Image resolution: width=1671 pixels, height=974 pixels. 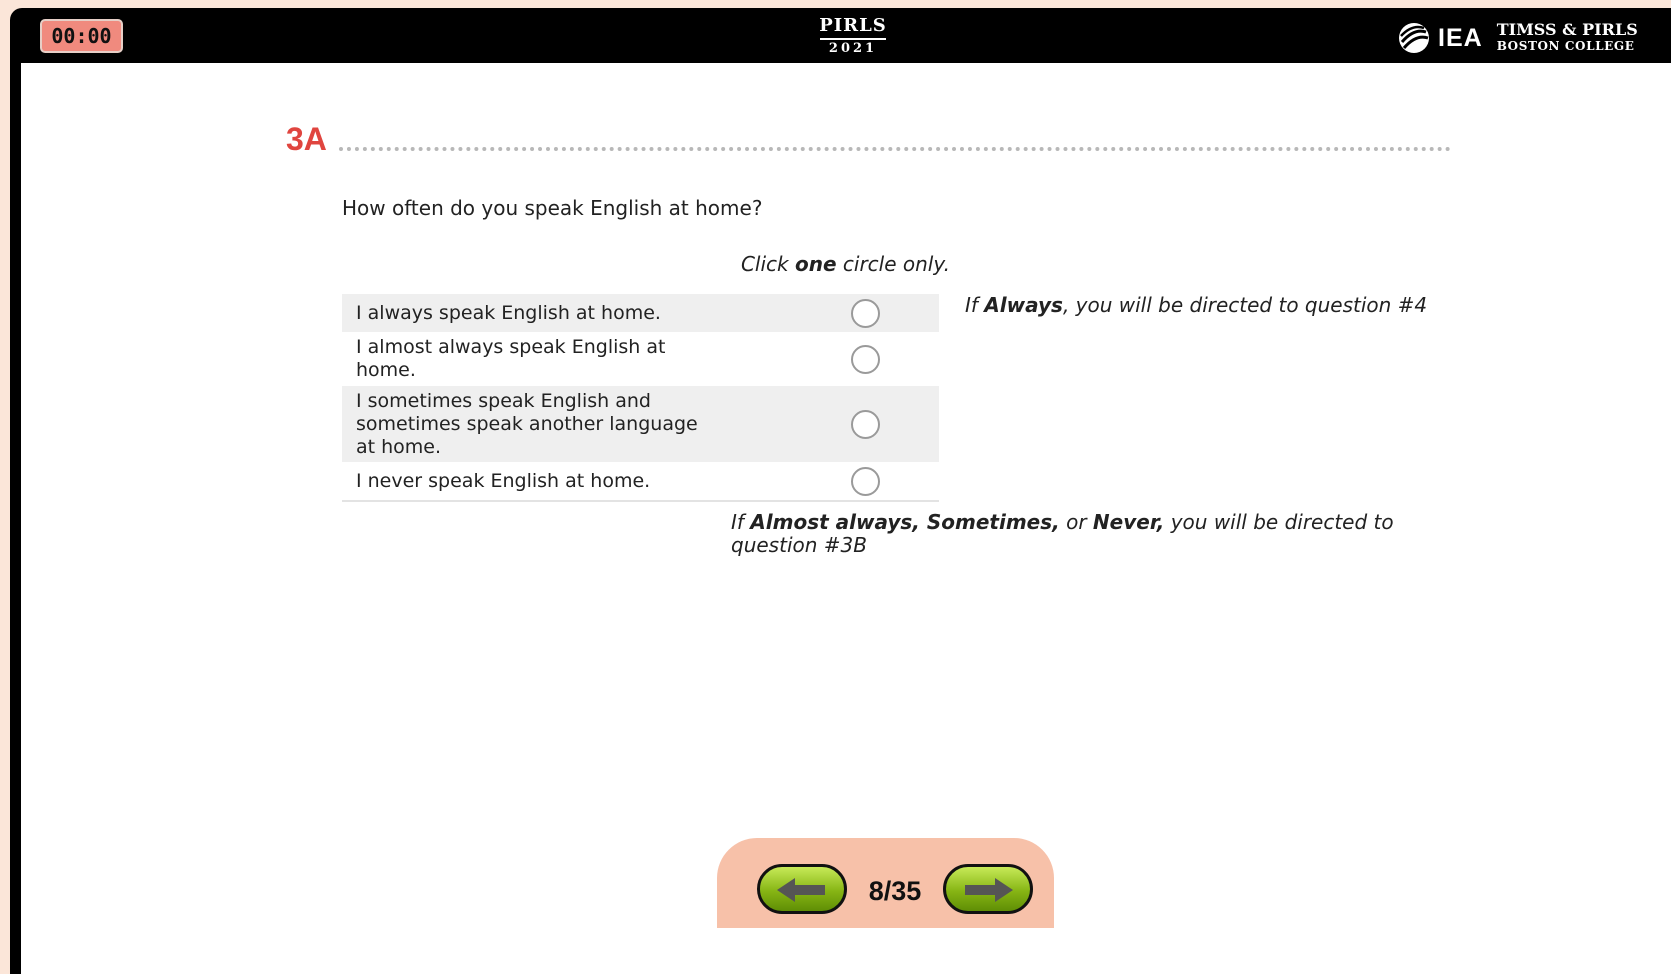 I want to click on pirls-logo-year: 2021, so click(x=853, y=48).